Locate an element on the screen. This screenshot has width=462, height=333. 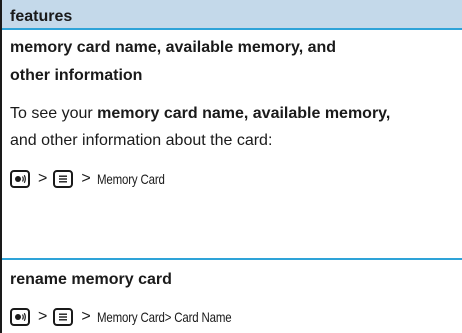
menu-path: > > Memory Card> Card Name is located at coordinates (232, 317).